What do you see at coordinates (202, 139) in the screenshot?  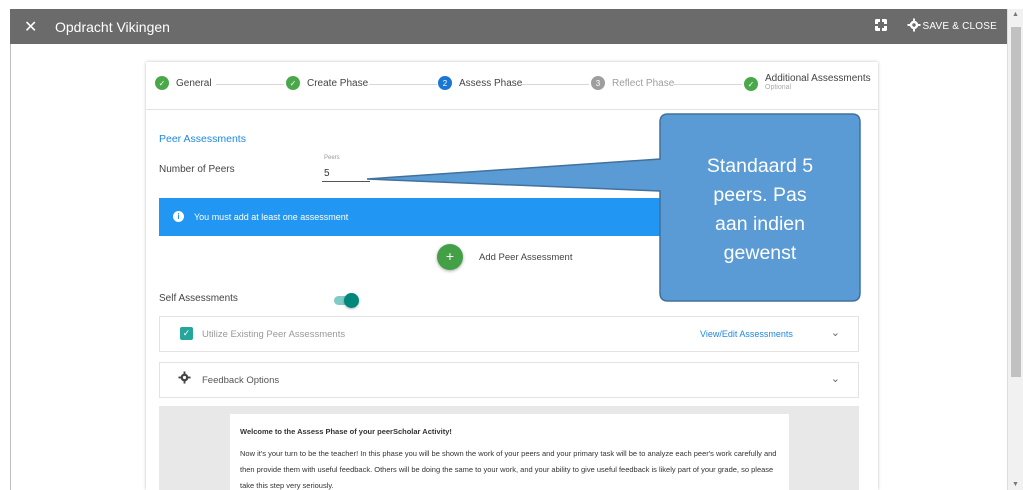 I see `peer-assessments-title: Peer Assessments` at bounding box center [202, 139].